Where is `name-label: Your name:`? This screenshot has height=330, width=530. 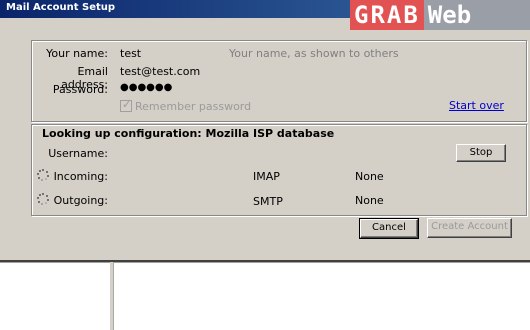
name-label: Your name: is located at coordinates (77, 53).